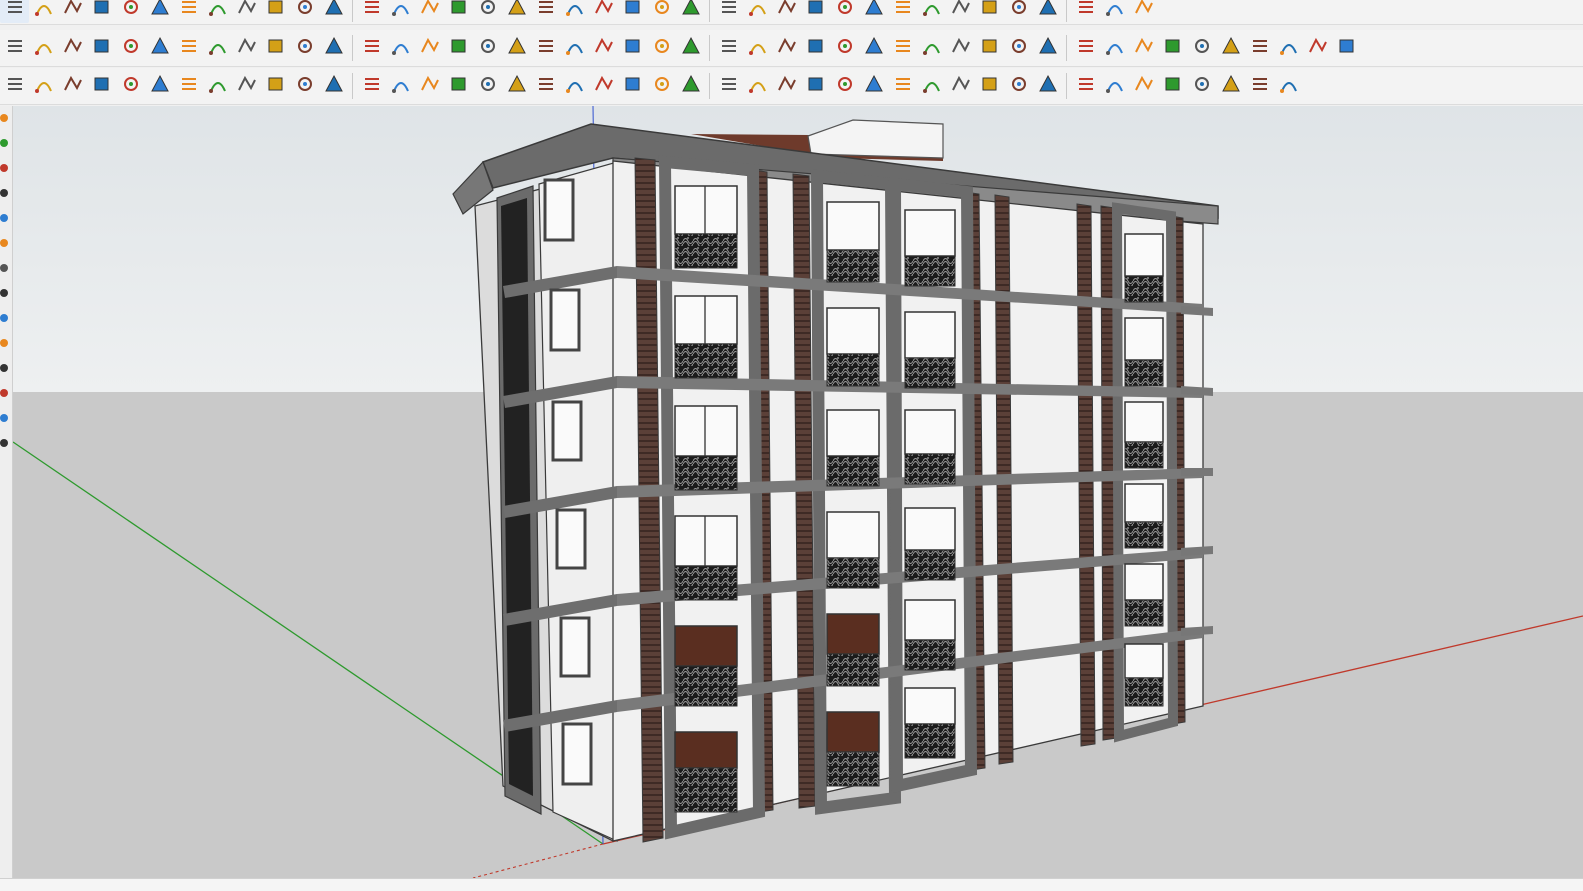  I want to click on black-square-tool-button, so click(1230, 86).